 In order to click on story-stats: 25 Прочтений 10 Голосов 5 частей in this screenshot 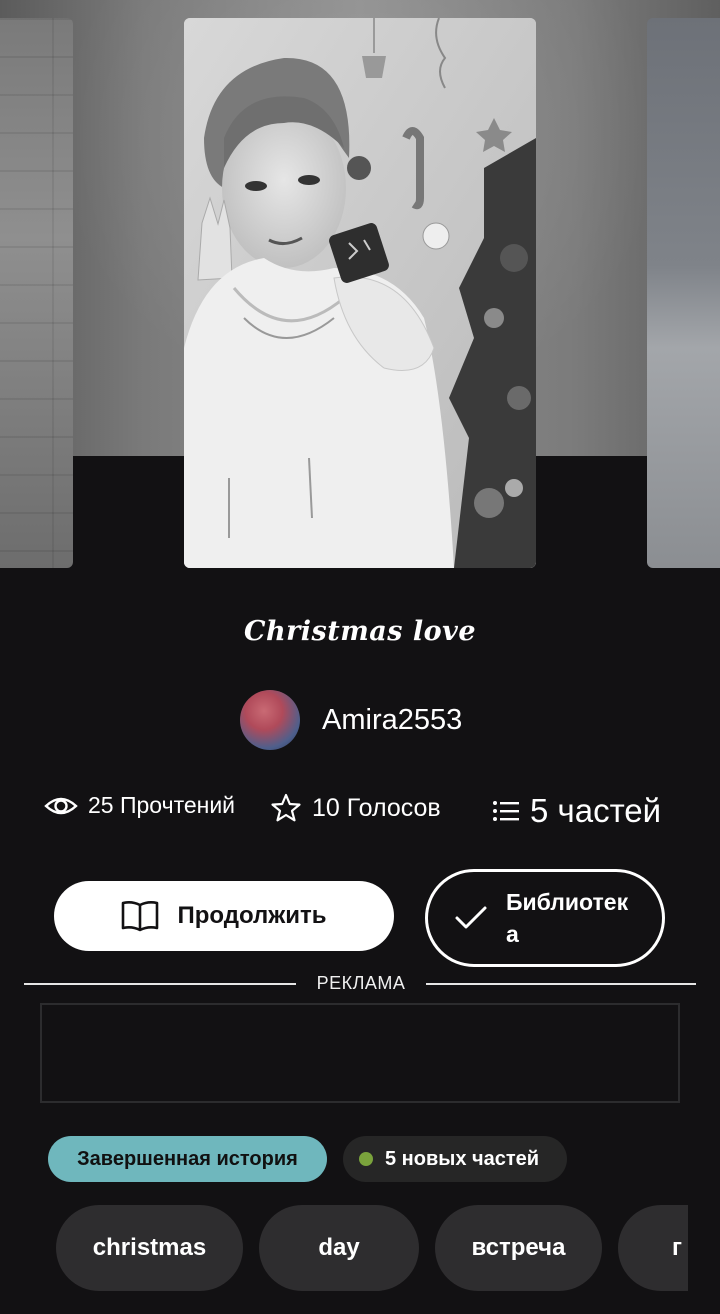, I will do `click(360, 814)`.